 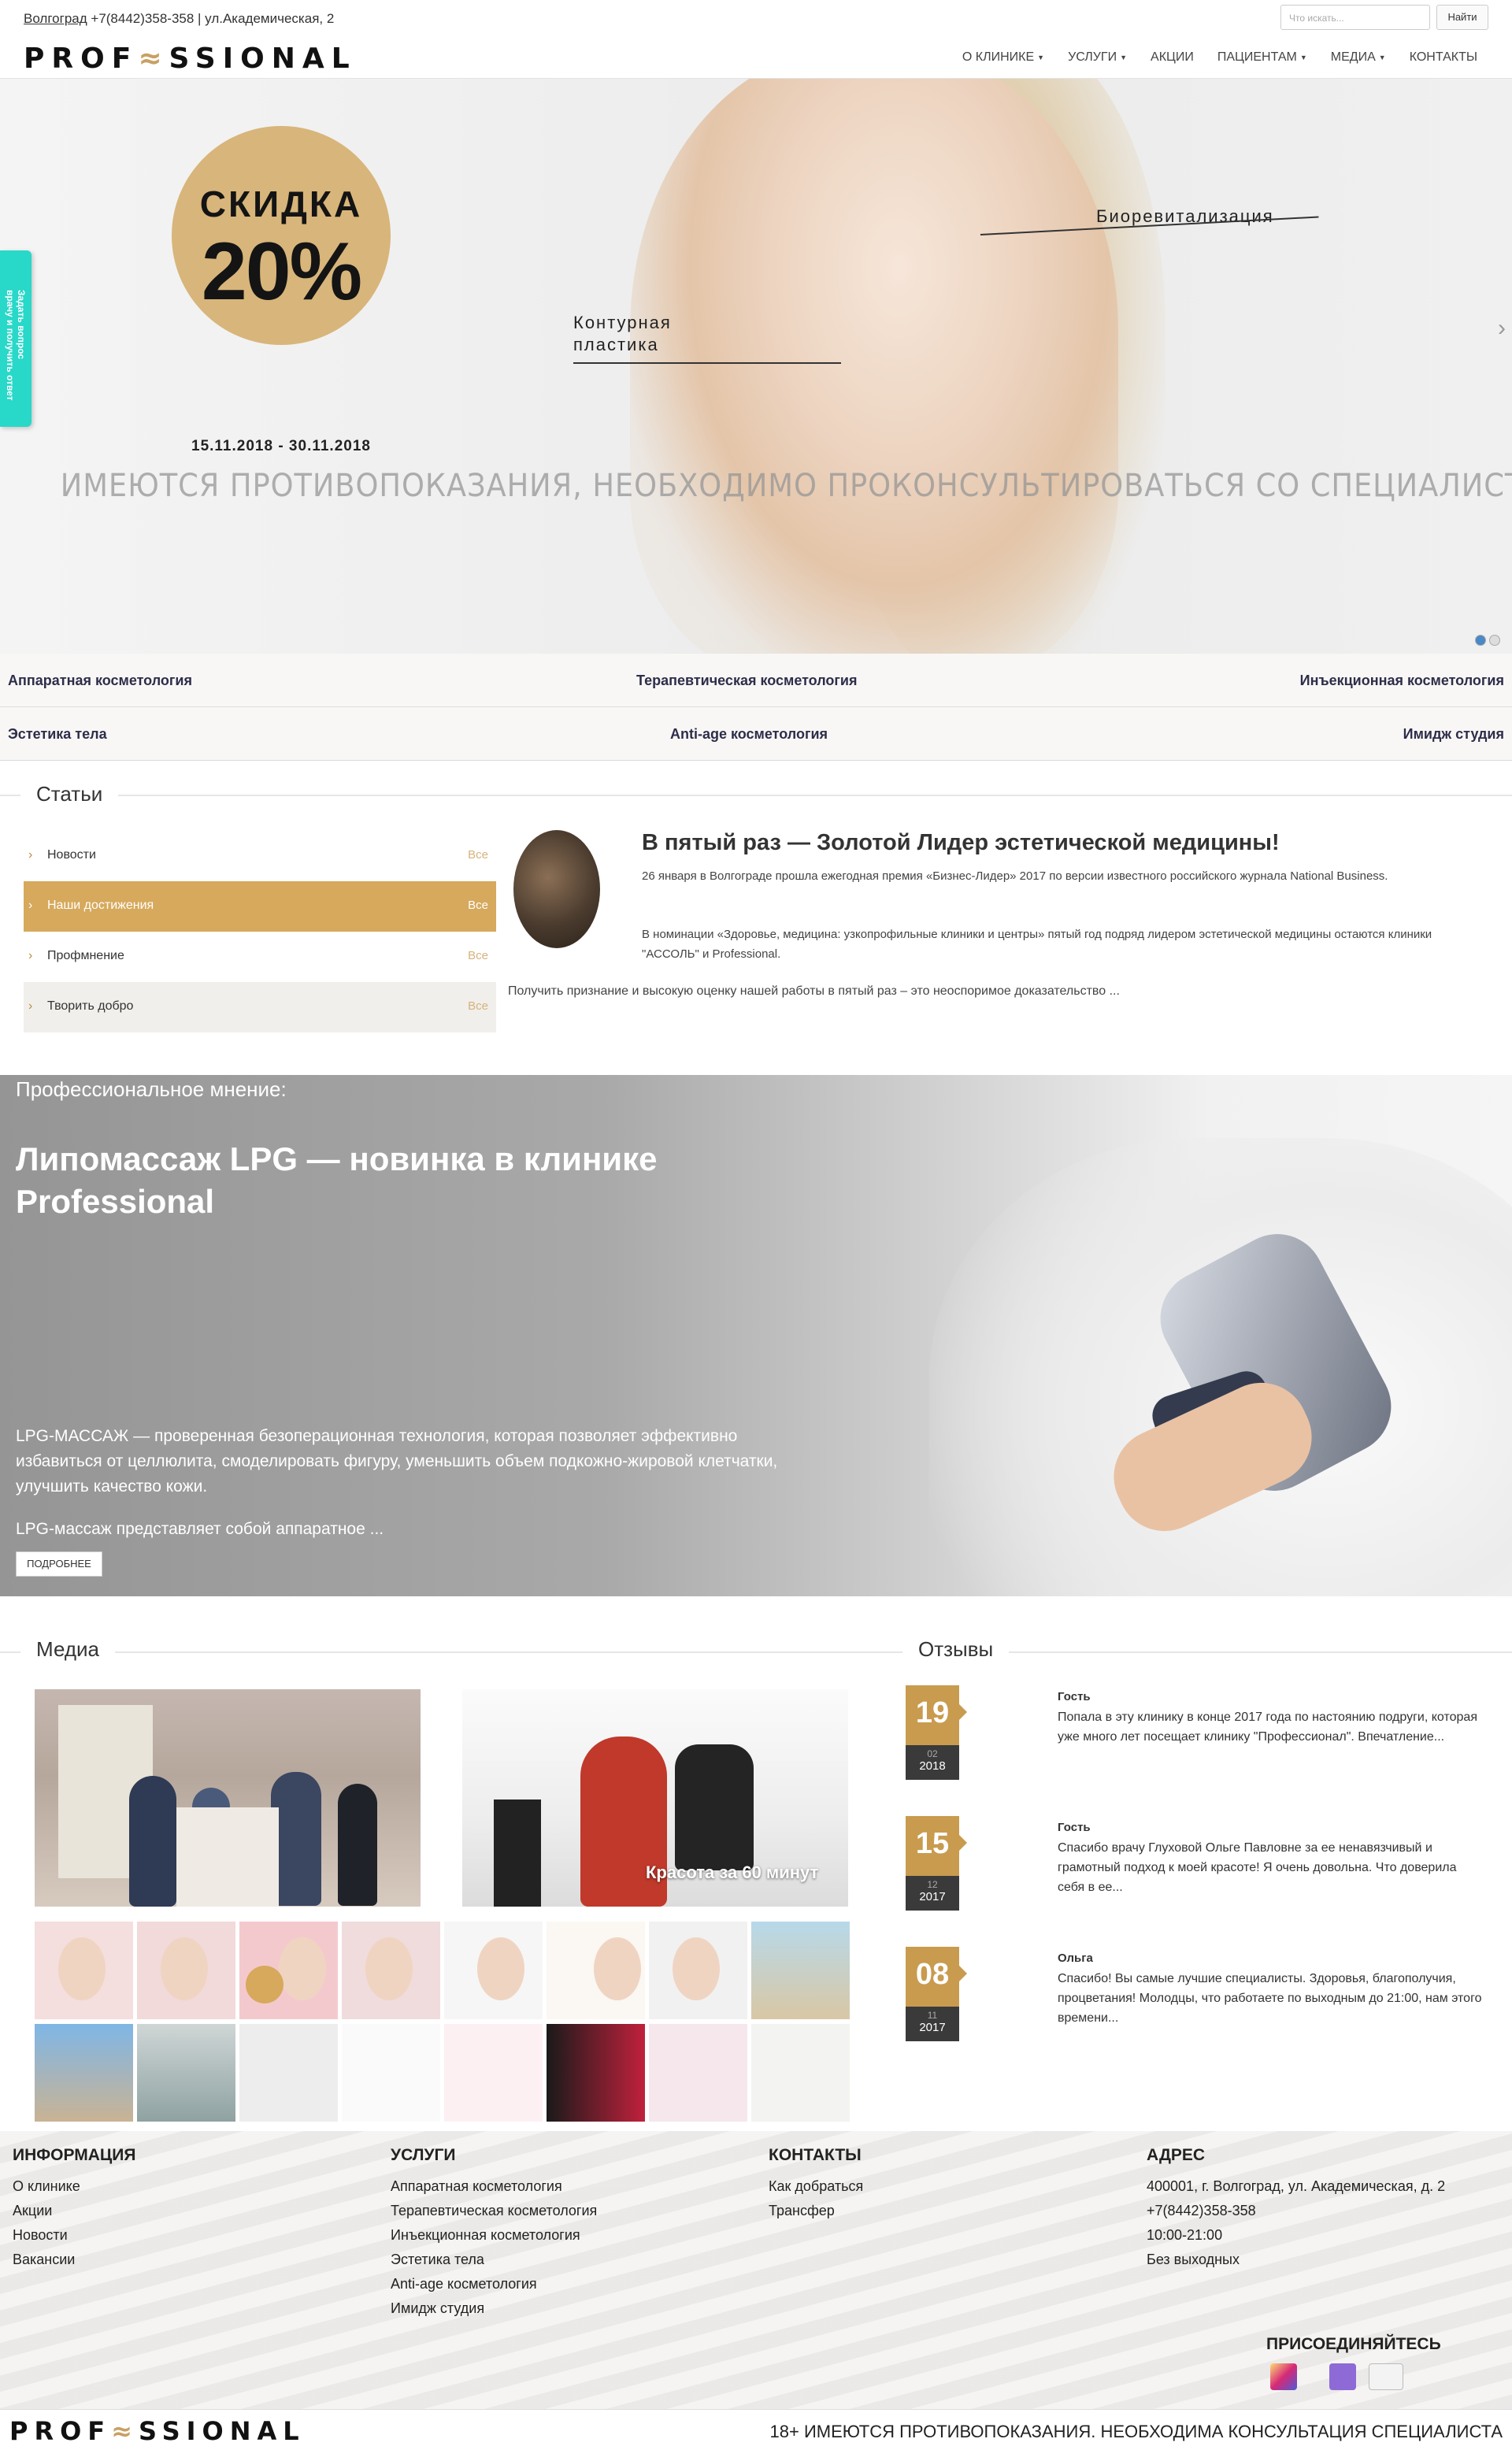 I want to click on hero-photo-model, so click(x=874, y=366).